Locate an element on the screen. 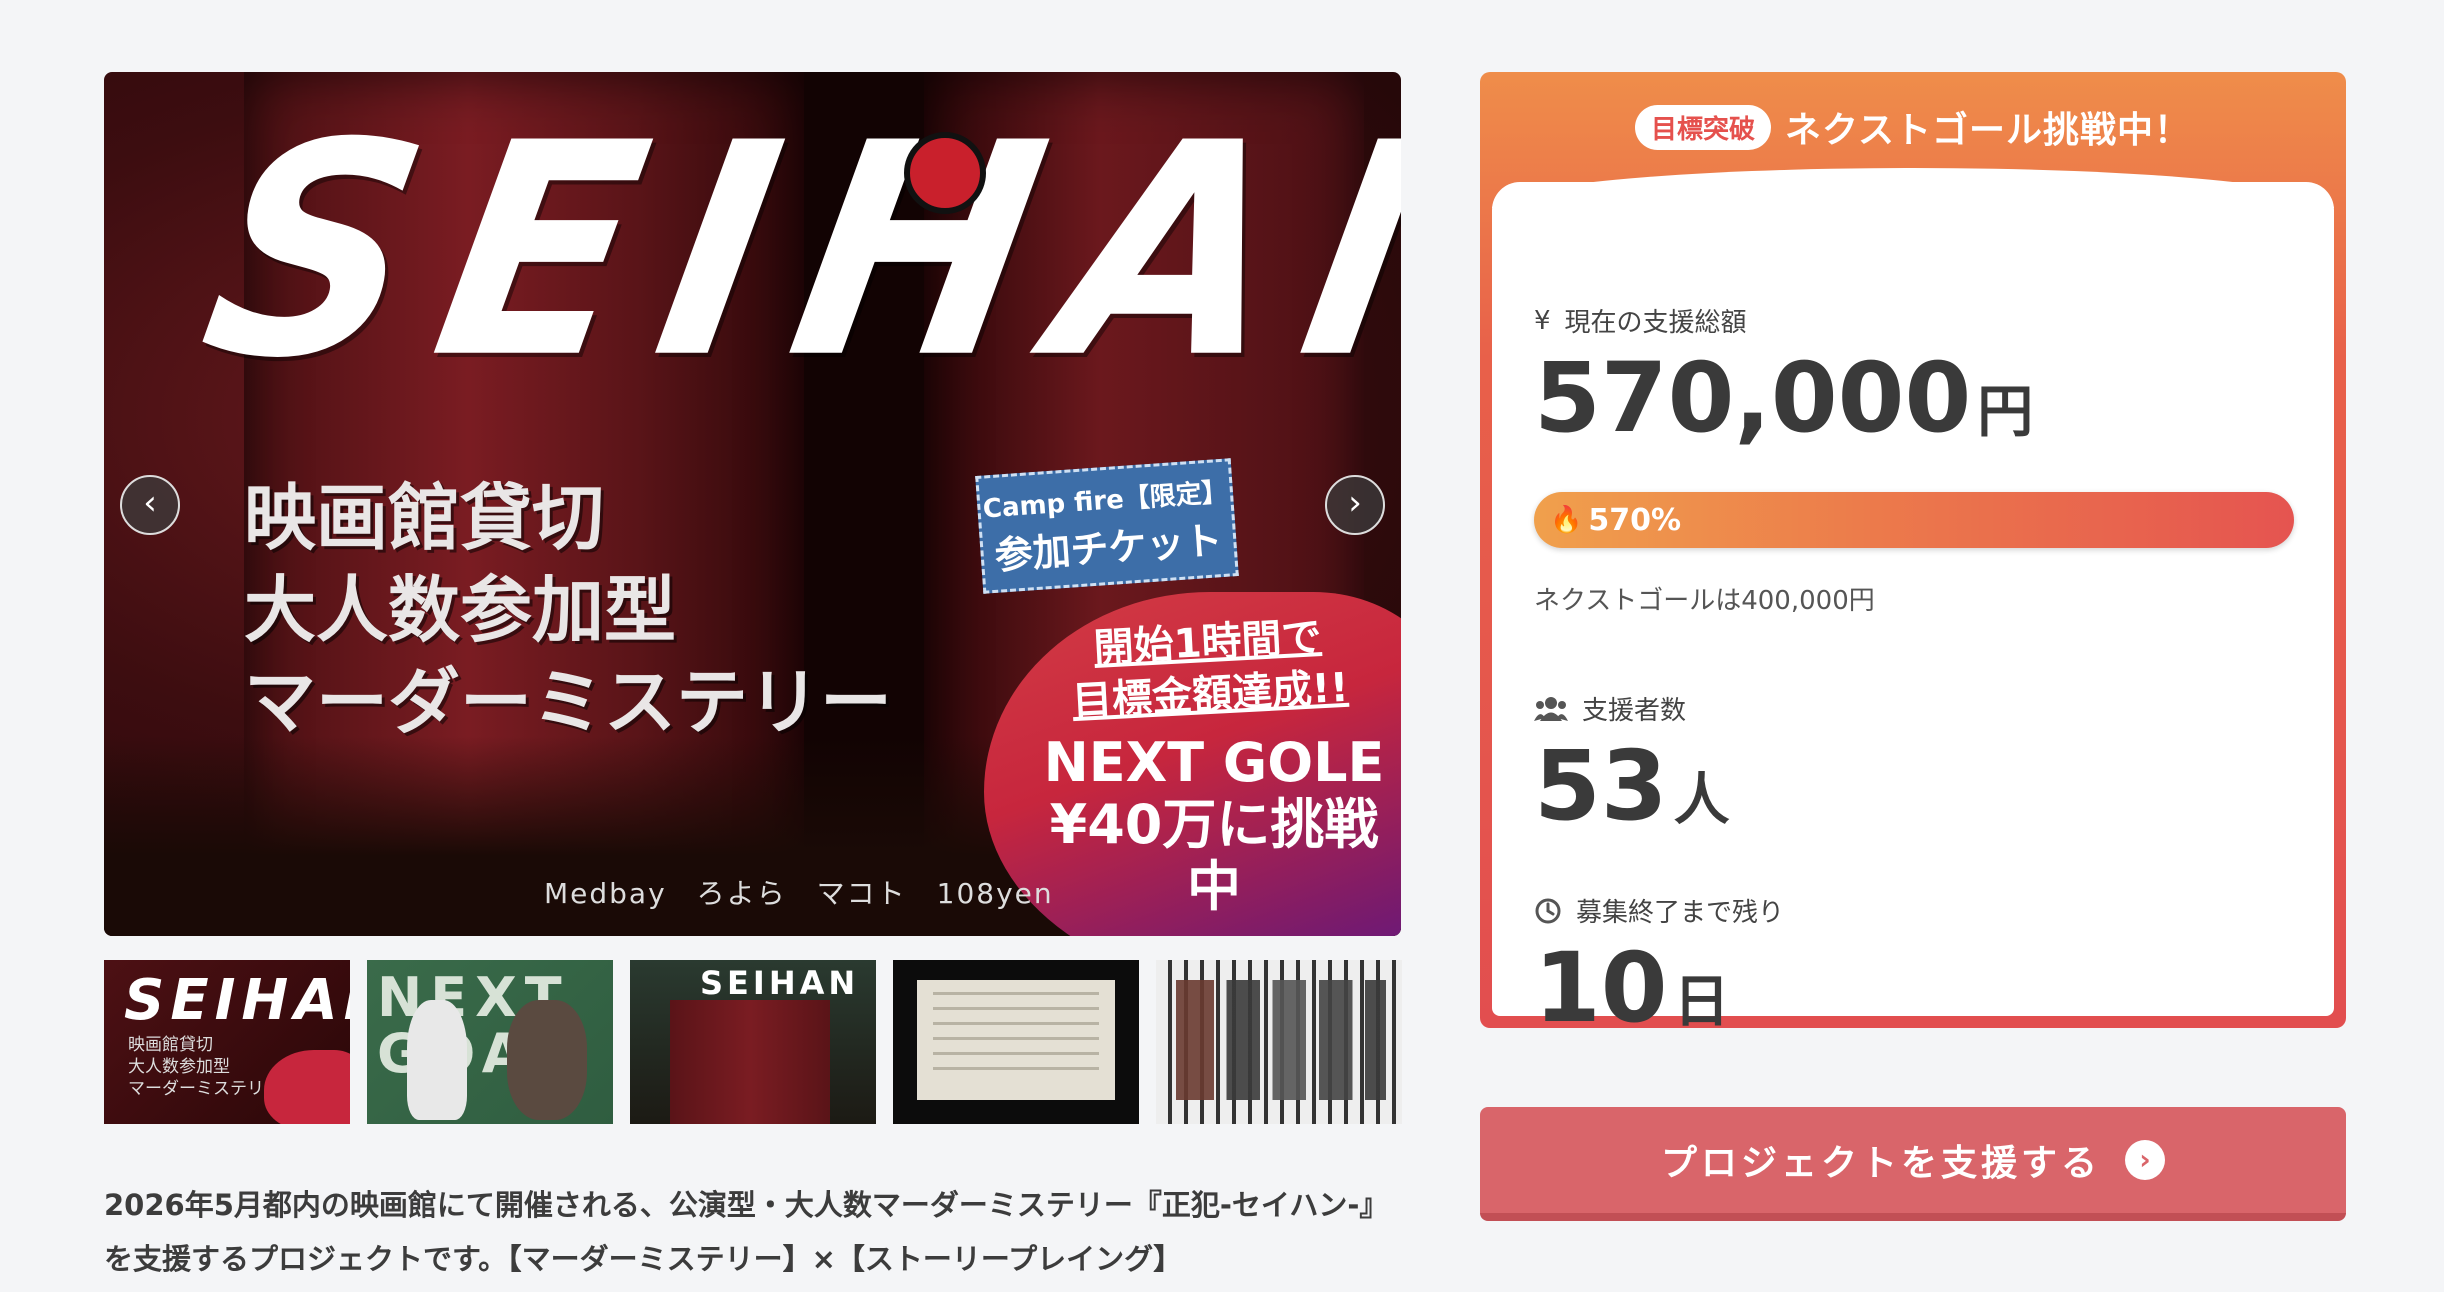 The width and height of the screenshot is (2444, 1292). users-icon is located at coordinates (1551, 708).